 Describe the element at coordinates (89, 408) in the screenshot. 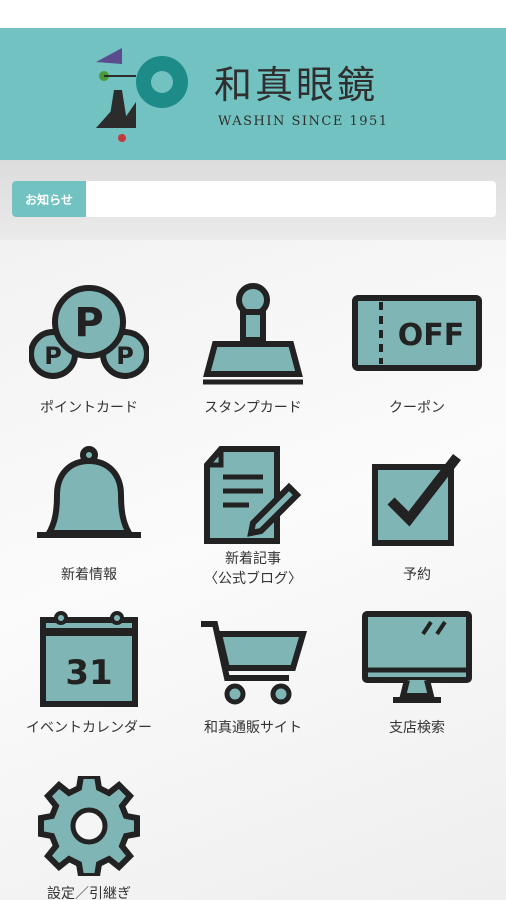

I see `menu-label-point-card: ポイントカード` at that location.